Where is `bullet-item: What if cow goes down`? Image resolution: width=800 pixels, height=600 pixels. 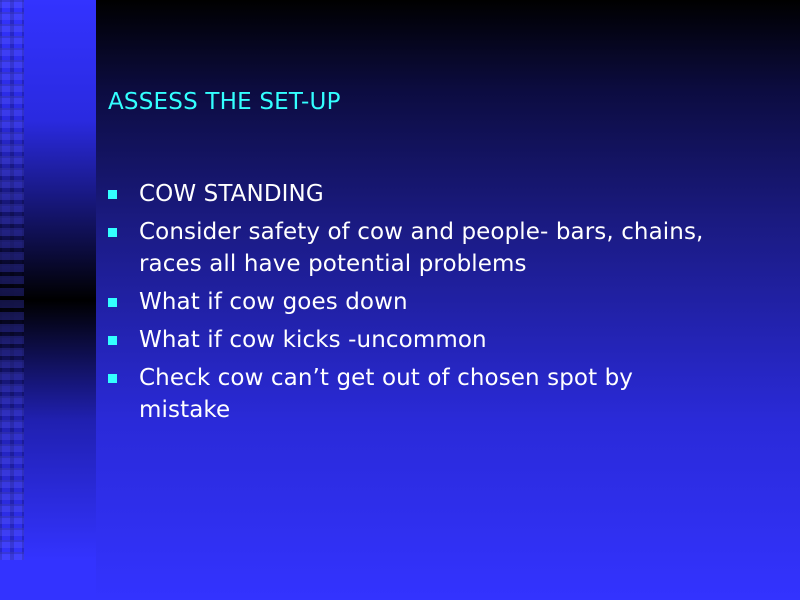
bullet-item: What if cow goes down is located at coordinates (428, 302).